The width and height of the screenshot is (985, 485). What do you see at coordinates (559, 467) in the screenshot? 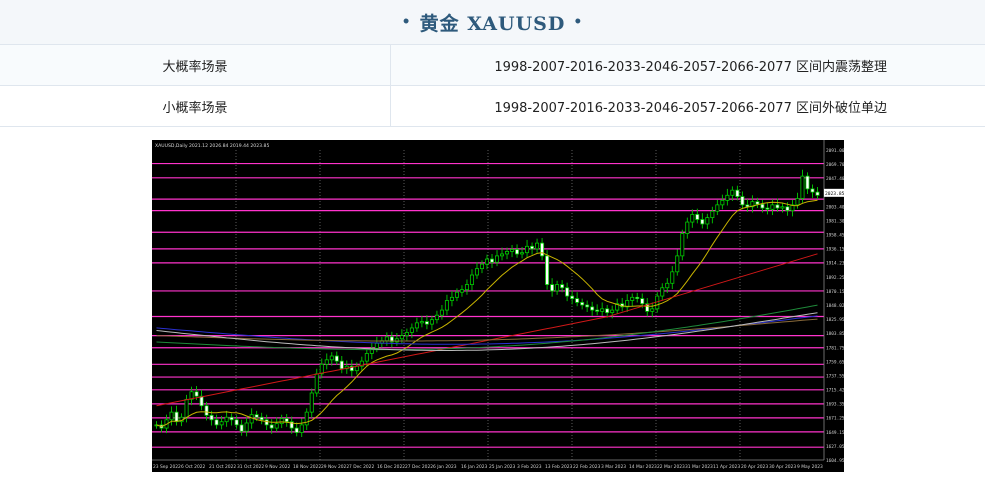
I see `date-tick-label: 13 Feb 2023` at bounding box center [559, 467].